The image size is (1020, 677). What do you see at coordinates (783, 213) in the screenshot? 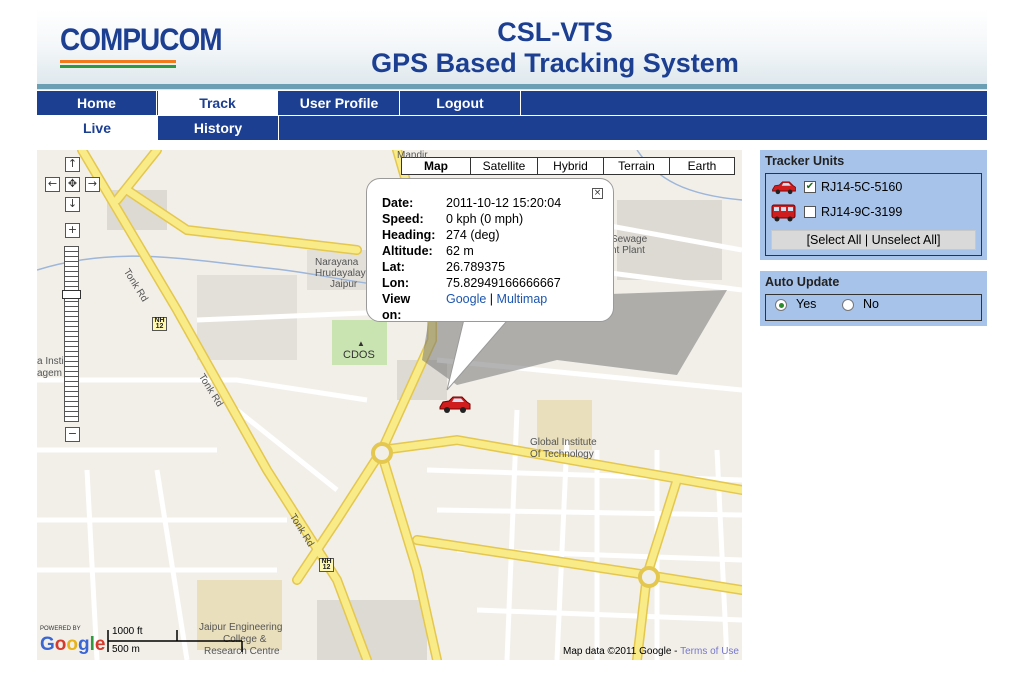
I see `bus-icon` at bounding box center [783, 213].